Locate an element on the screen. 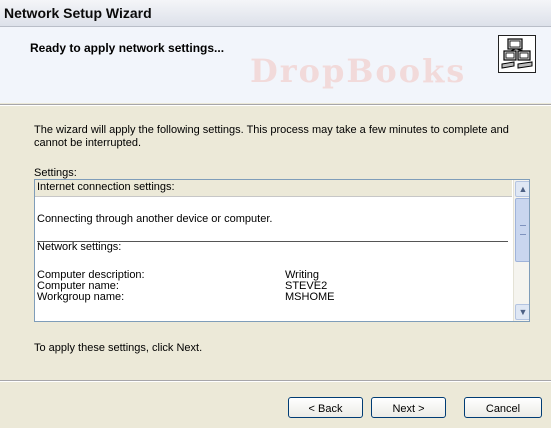 The height and width of the screenshot is (428, 551). apply-instruction: To apply these settings, click Next. is located at coordinates (118, 348).